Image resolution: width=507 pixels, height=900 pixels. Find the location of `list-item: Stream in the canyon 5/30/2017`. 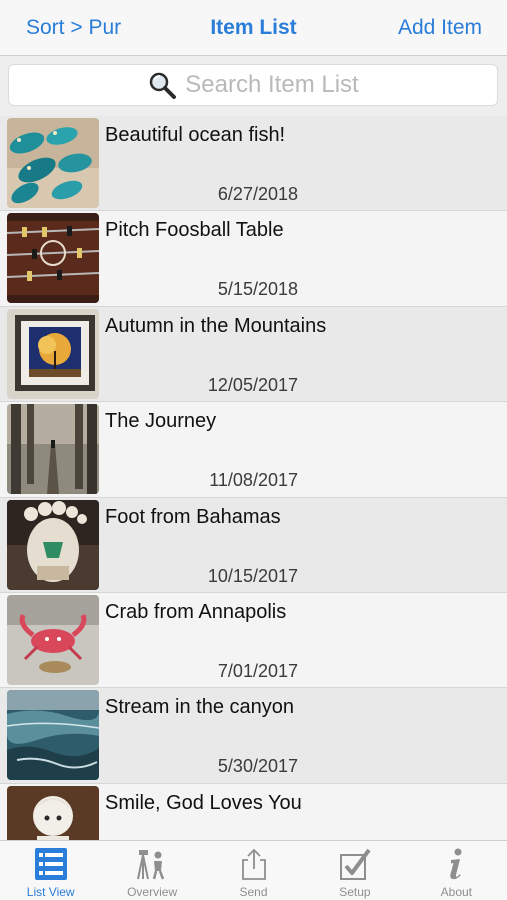

list-item: Stream in the canyon 5/30/2017 is located at coordinates (253, 736).